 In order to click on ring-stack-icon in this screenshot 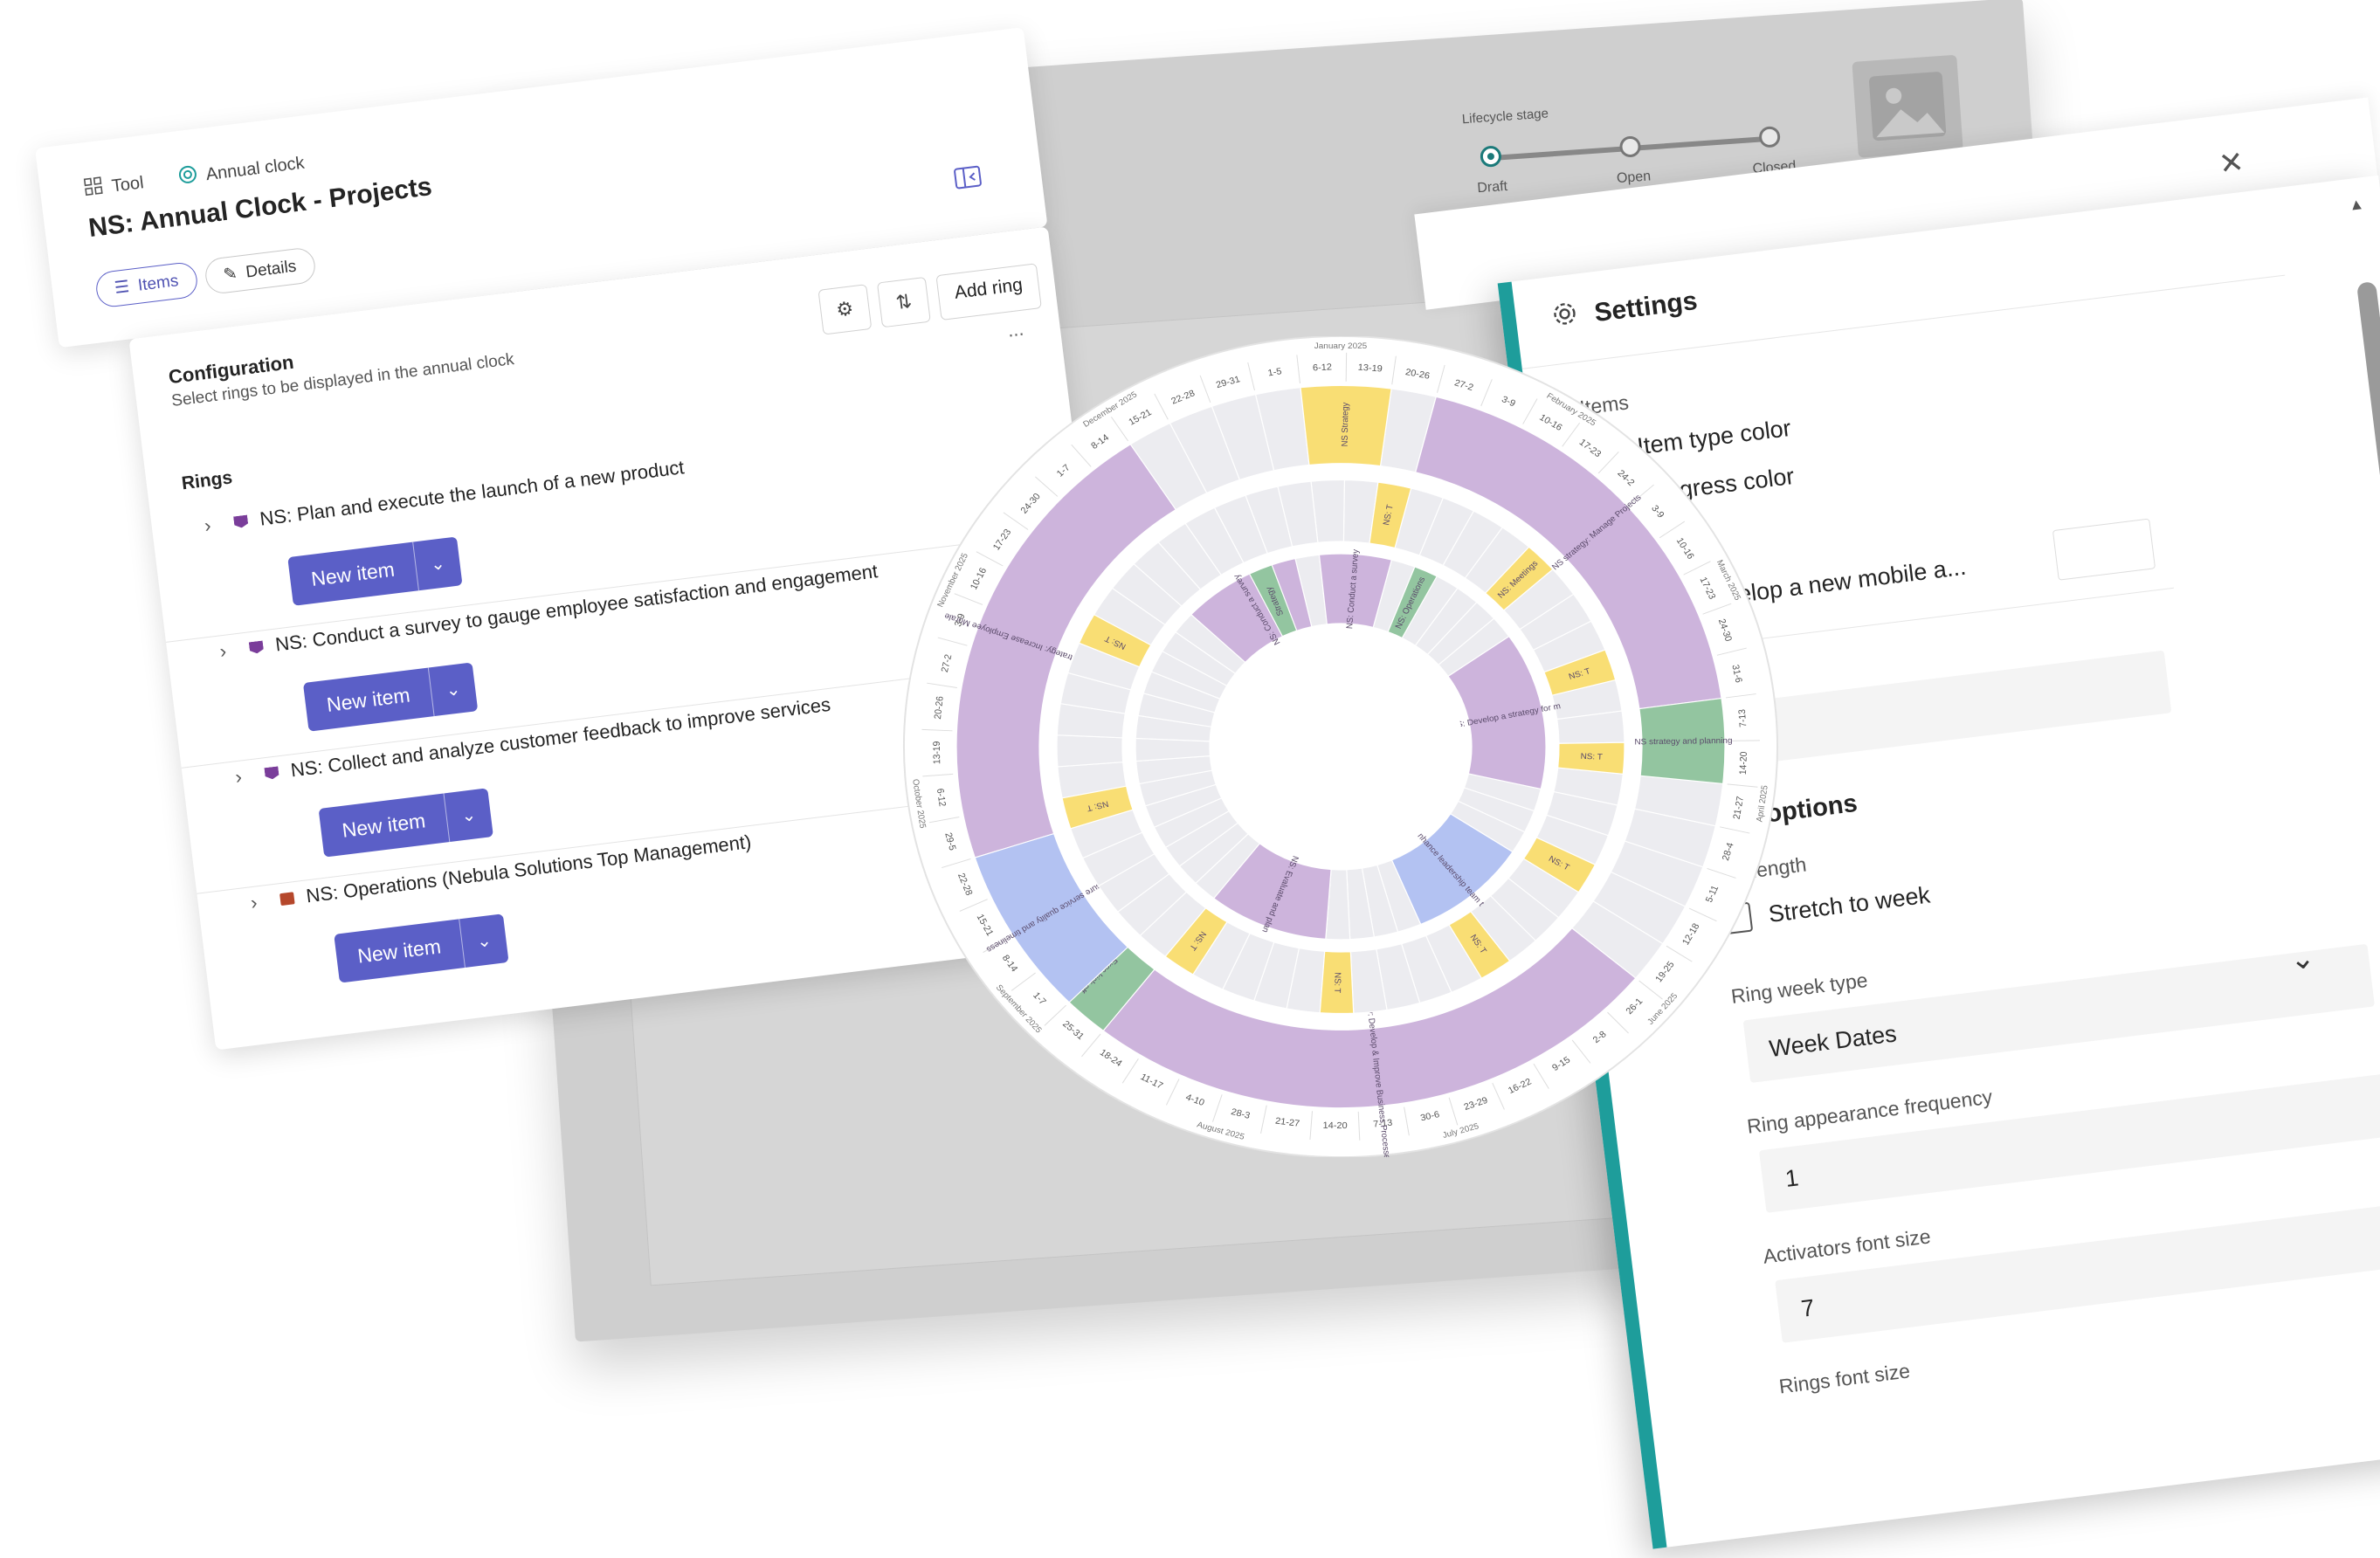, I will do `click(287, 899)`.